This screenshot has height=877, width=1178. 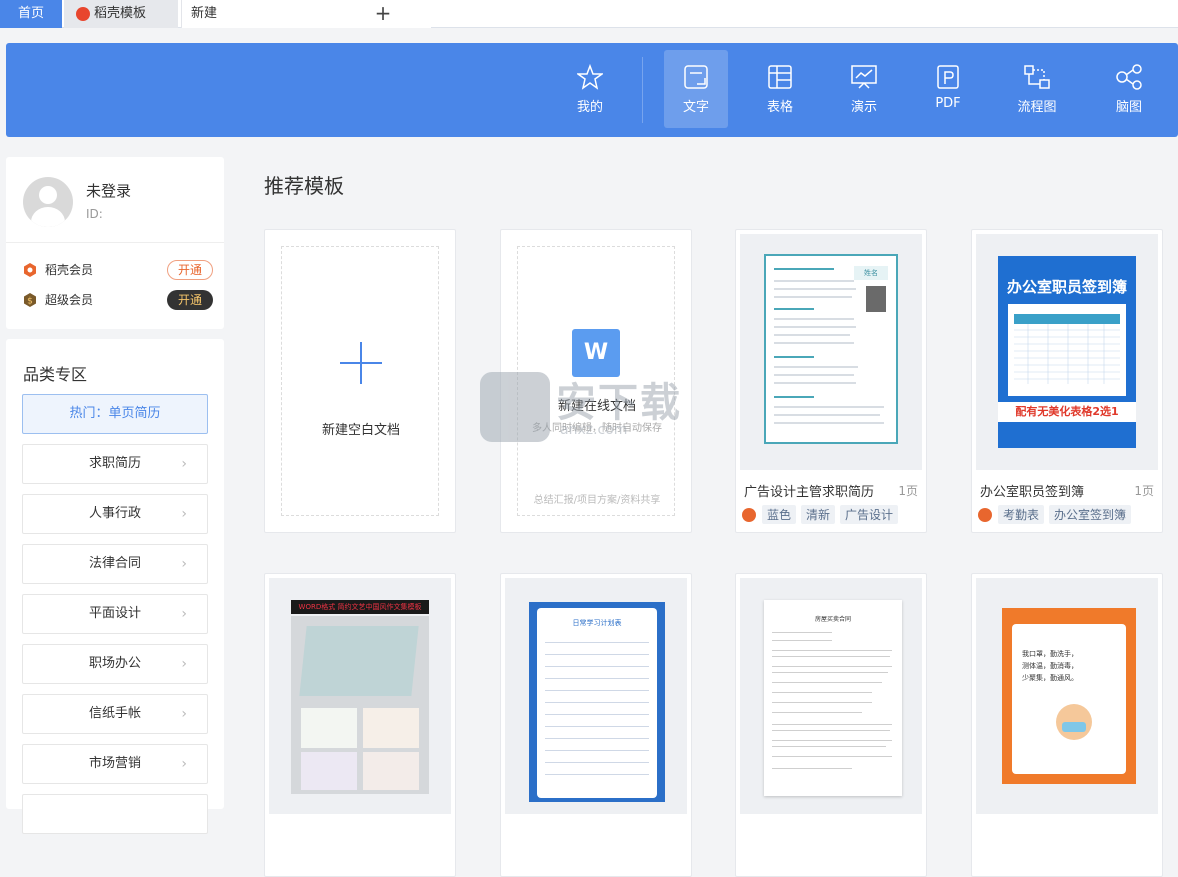 I want to click on new-blank-card: 新建空白文档, so click(x=360, y=381).